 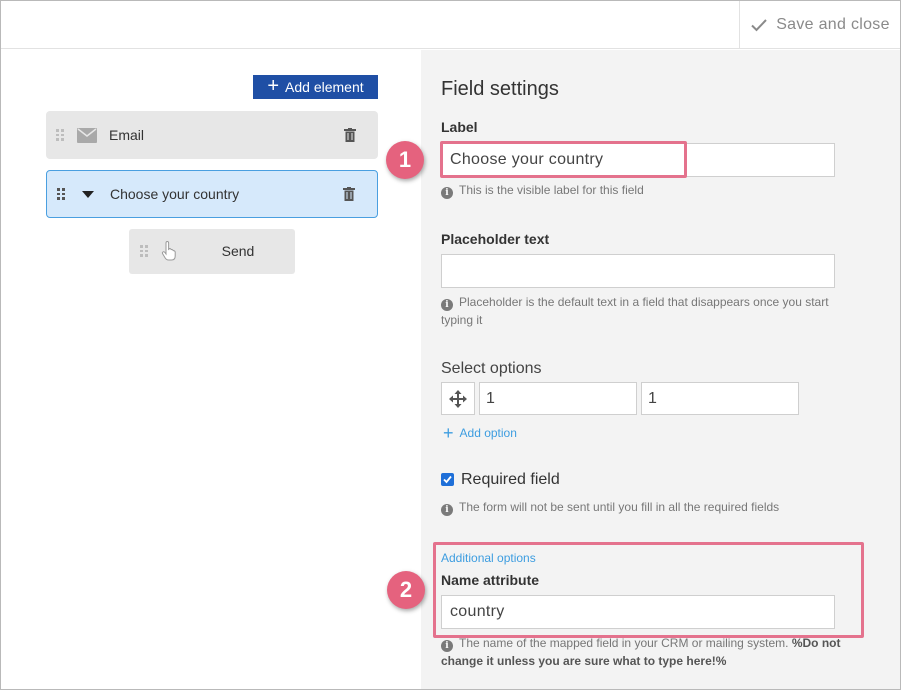 I want to click on form-element-country-select: Choose your country, so click(x=212, y=194).